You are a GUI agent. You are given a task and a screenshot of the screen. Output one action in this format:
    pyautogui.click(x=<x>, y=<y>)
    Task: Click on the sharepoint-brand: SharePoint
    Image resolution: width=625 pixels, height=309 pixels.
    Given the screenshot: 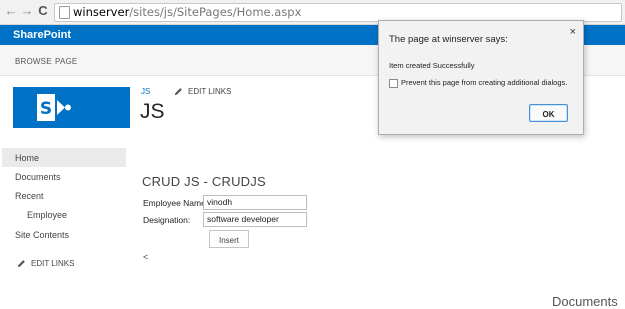 What is the action you would take?
    pyautogui.click(x=42, y=35)
    